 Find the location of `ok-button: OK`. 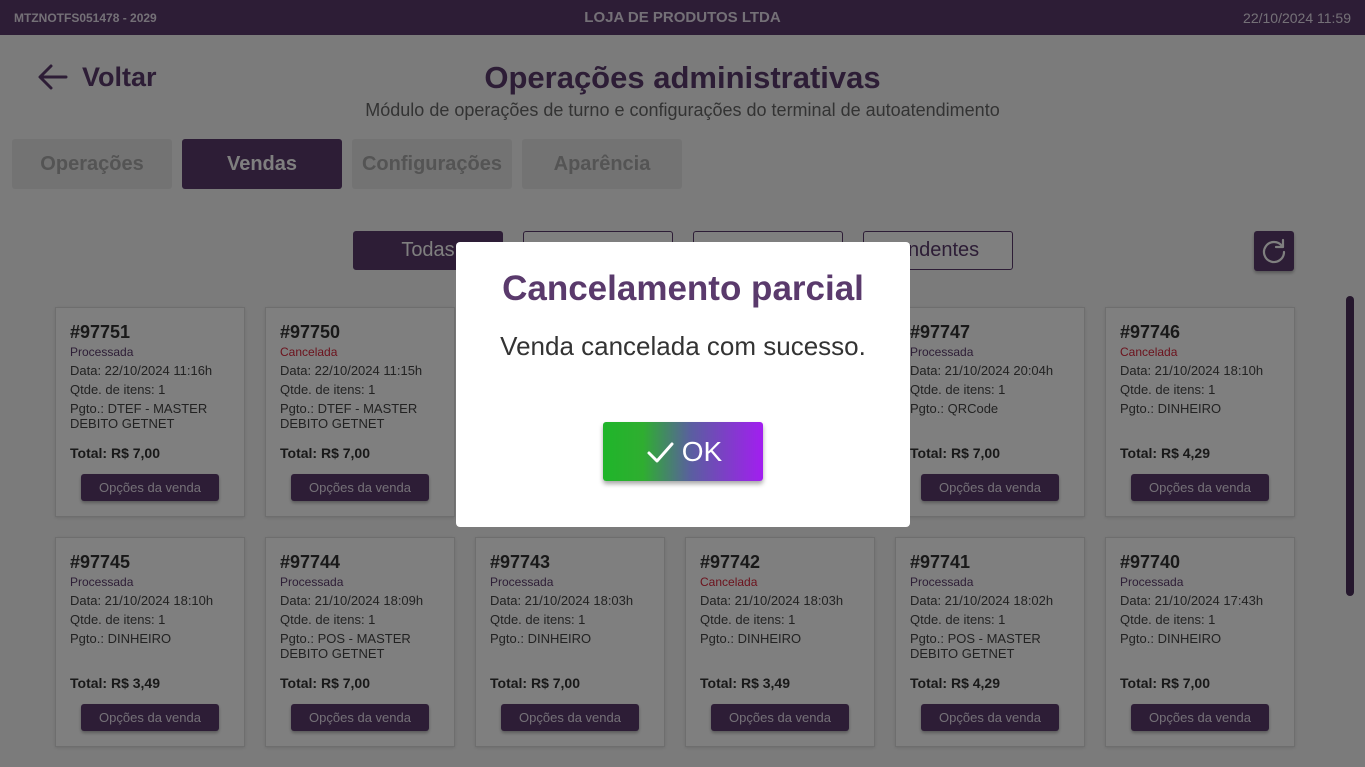

ok-button: OK is located at coordinates (683, 451).